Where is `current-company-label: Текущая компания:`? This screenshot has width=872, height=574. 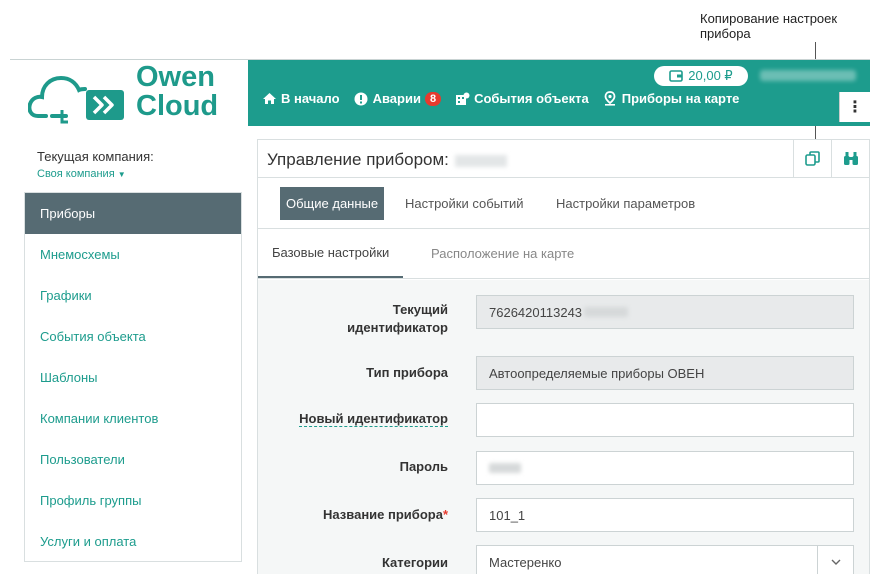
current-company-label: Текущая компания: is located at coordinates (95, 156).